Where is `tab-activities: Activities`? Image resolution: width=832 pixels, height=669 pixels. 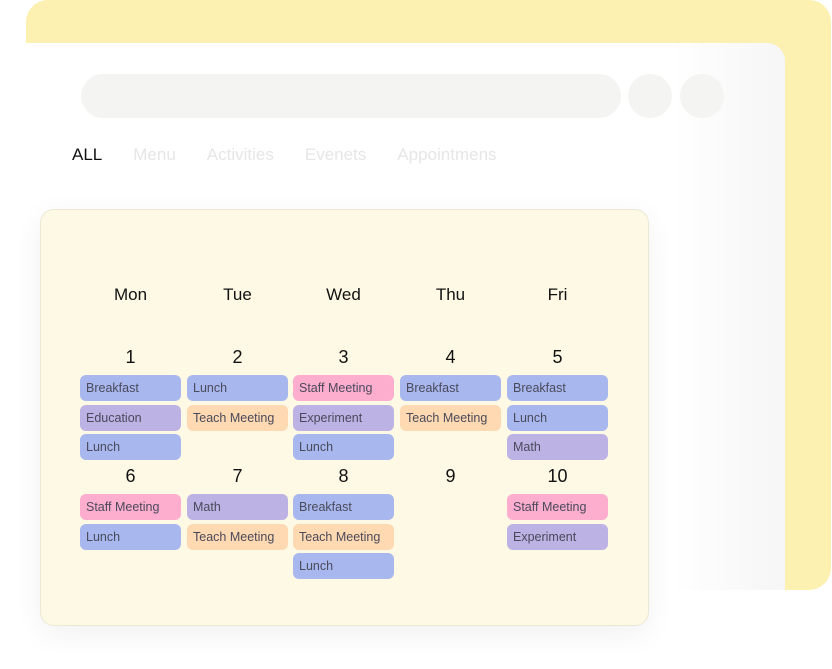 tab-activities: Activities is located at coordinates (240, 155).